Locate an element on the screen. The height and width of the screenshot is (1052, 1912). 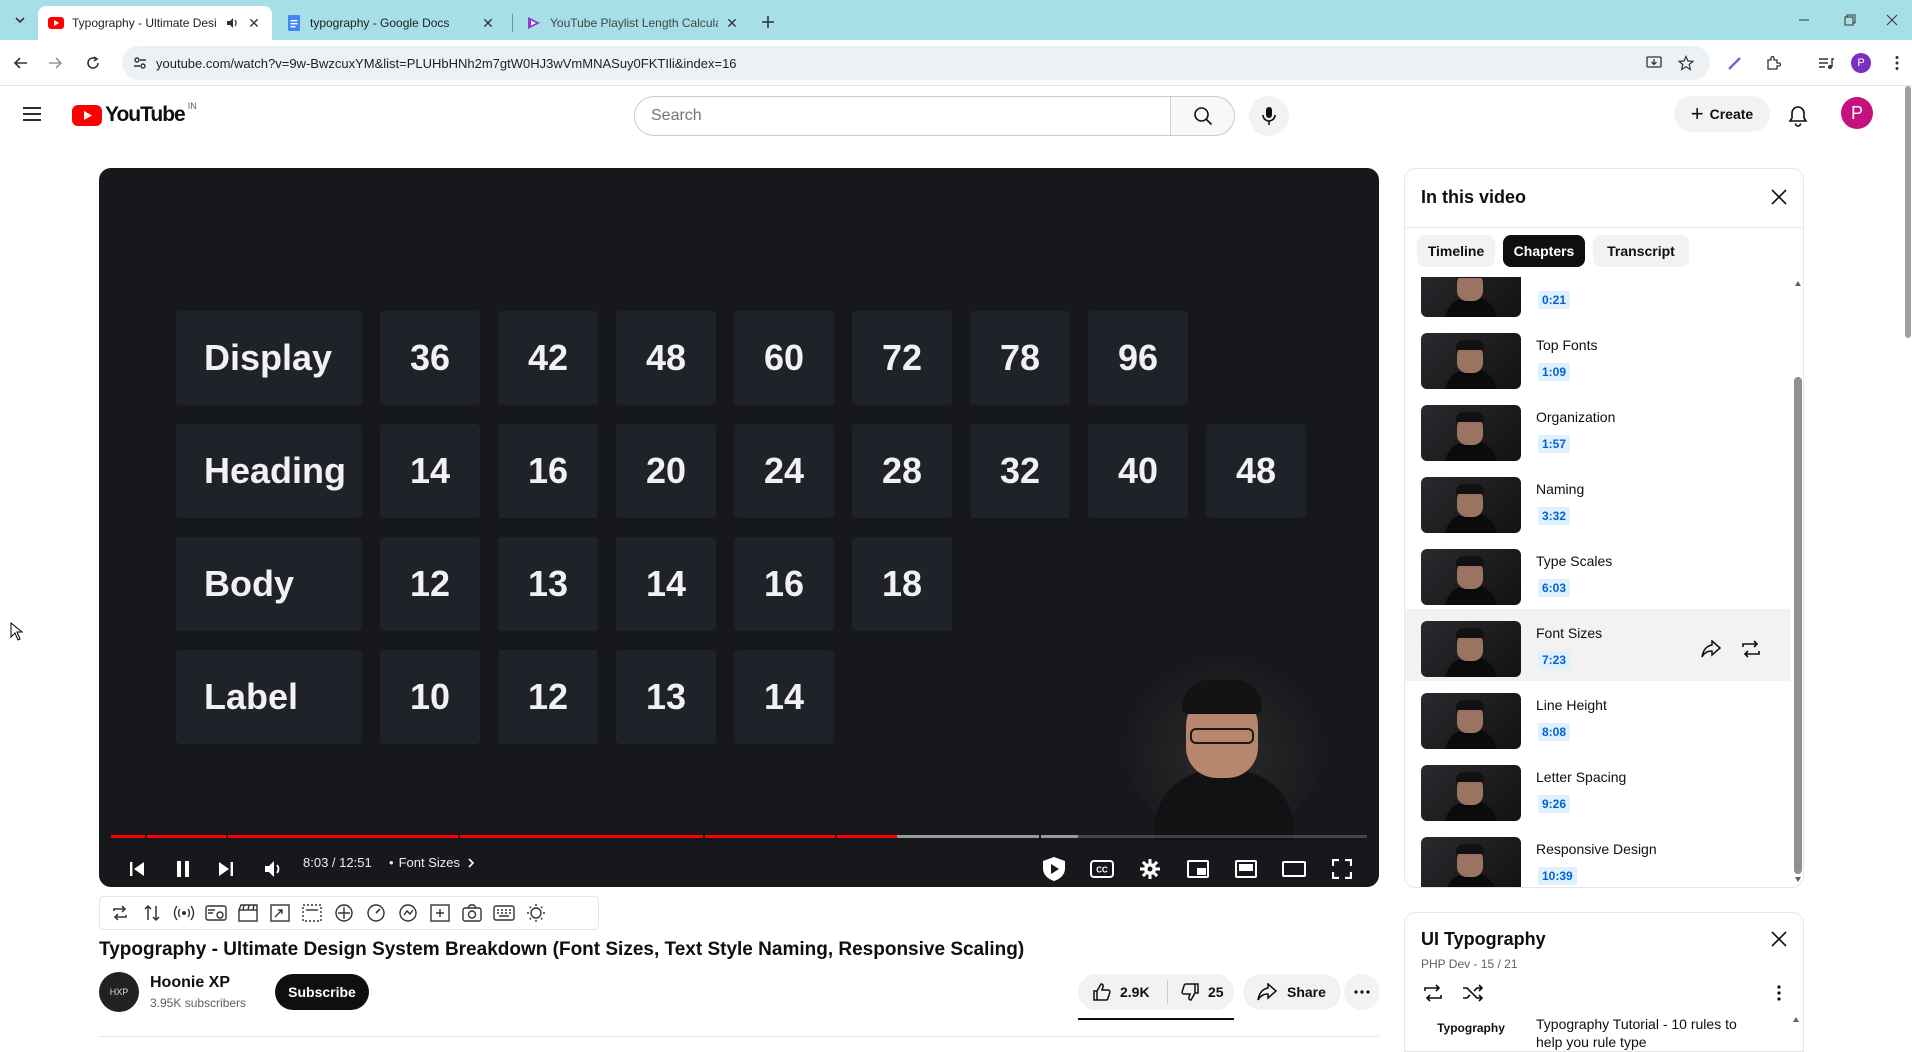
volume-button is located at coordinates (274, 869).